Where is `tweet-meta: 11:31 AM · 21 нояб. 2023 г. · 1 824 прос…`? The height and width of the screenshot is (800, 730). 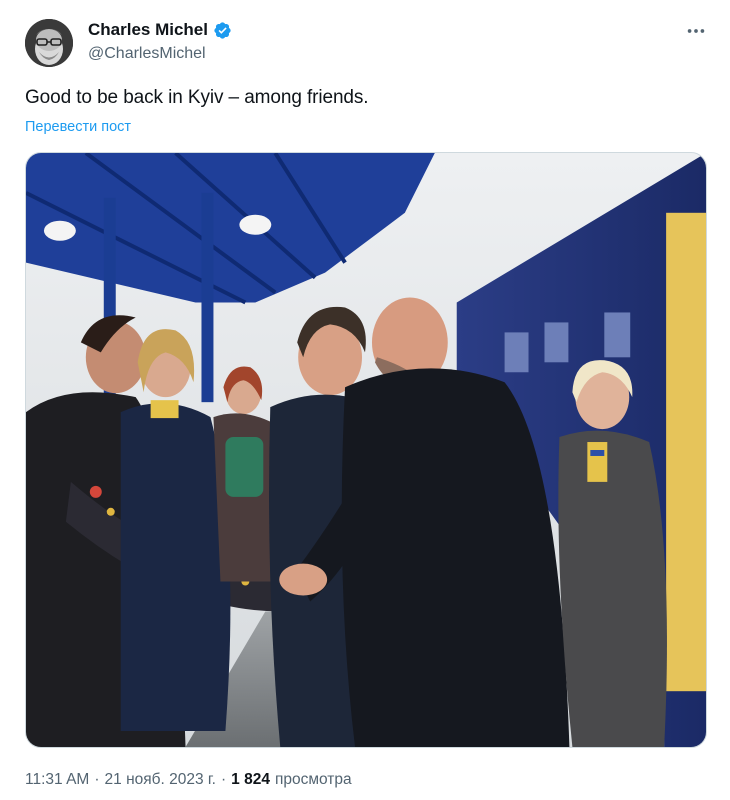 tweet-meta: 11:31 AM · 21 нояб. 2023 г. · 1 824 прос… is located at coordinates (188, 780).